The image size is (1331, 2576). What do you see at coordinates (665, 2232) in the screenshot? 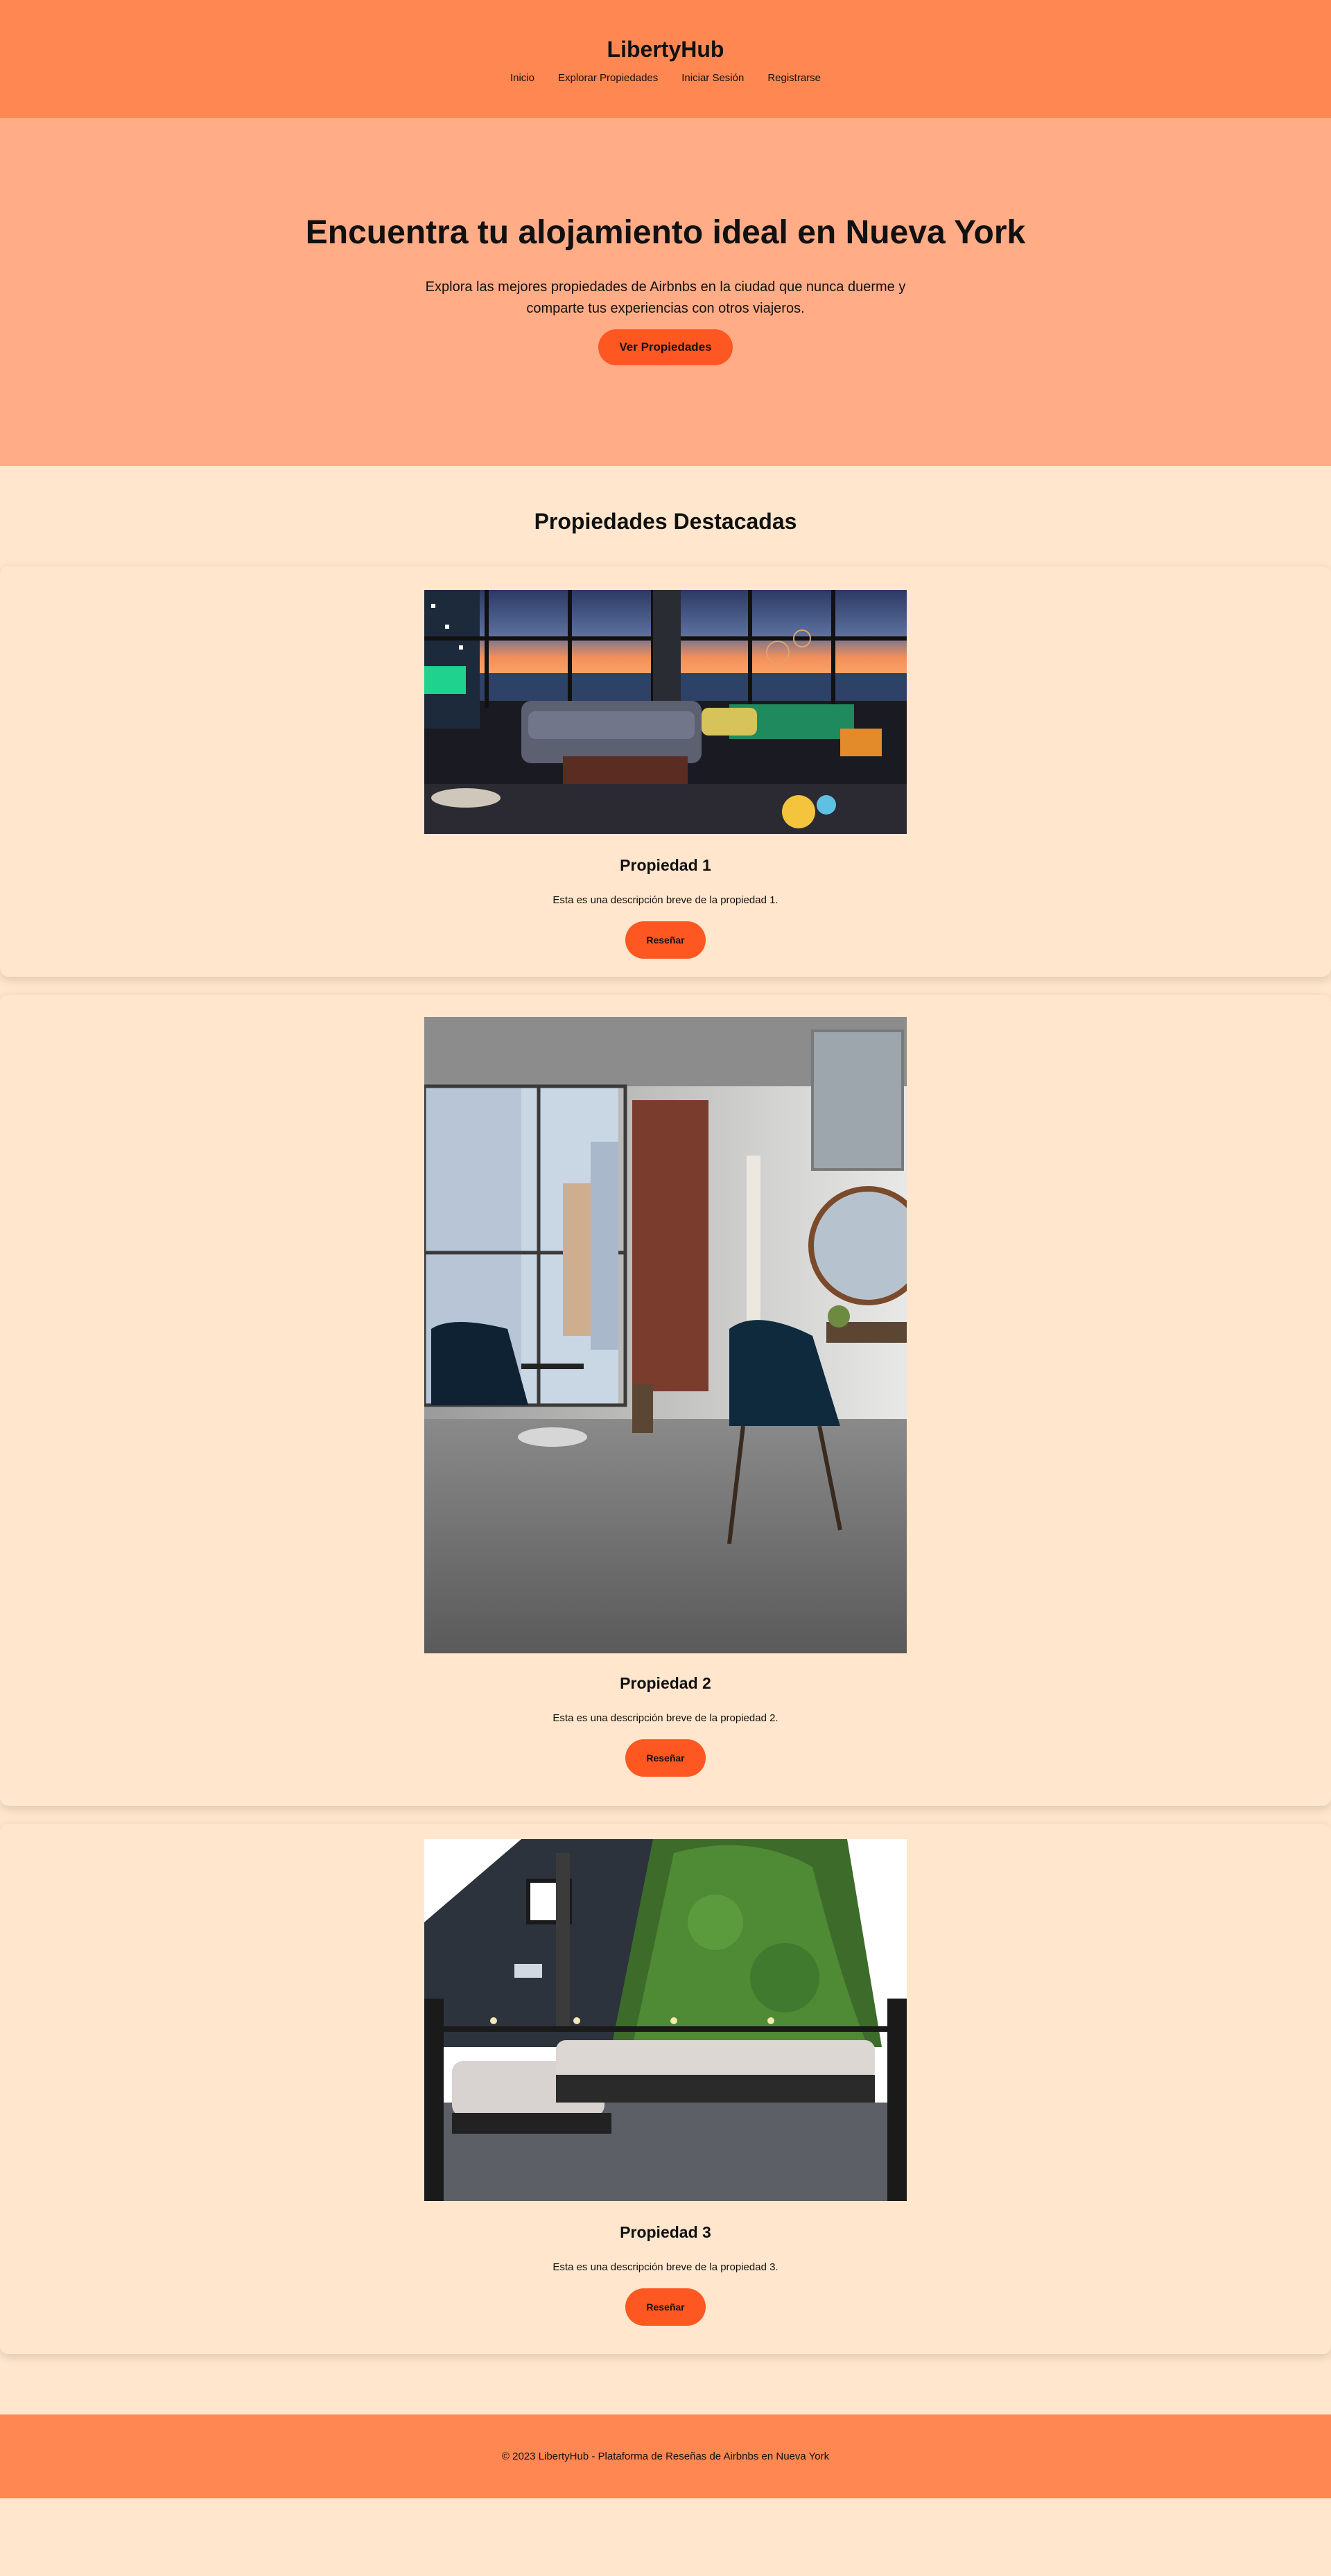
I see `property-3-name: Propiedad 3` at bounding box center [665, 2232].